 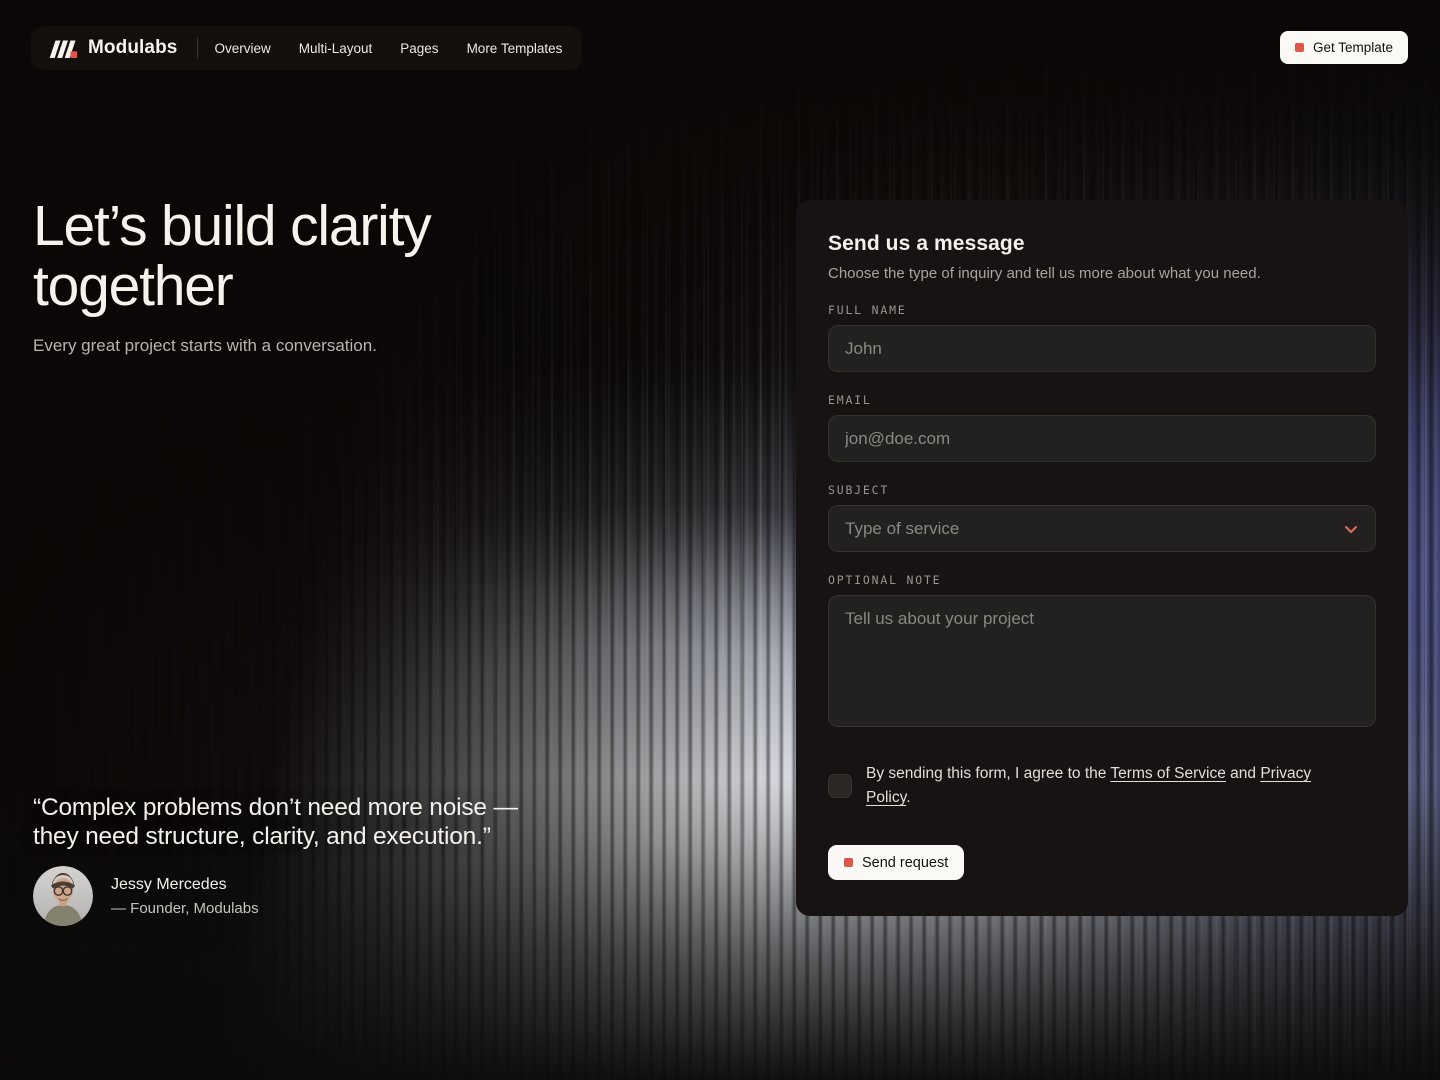 I want to click on consent-suffix: ., so click(x=908, y=797).